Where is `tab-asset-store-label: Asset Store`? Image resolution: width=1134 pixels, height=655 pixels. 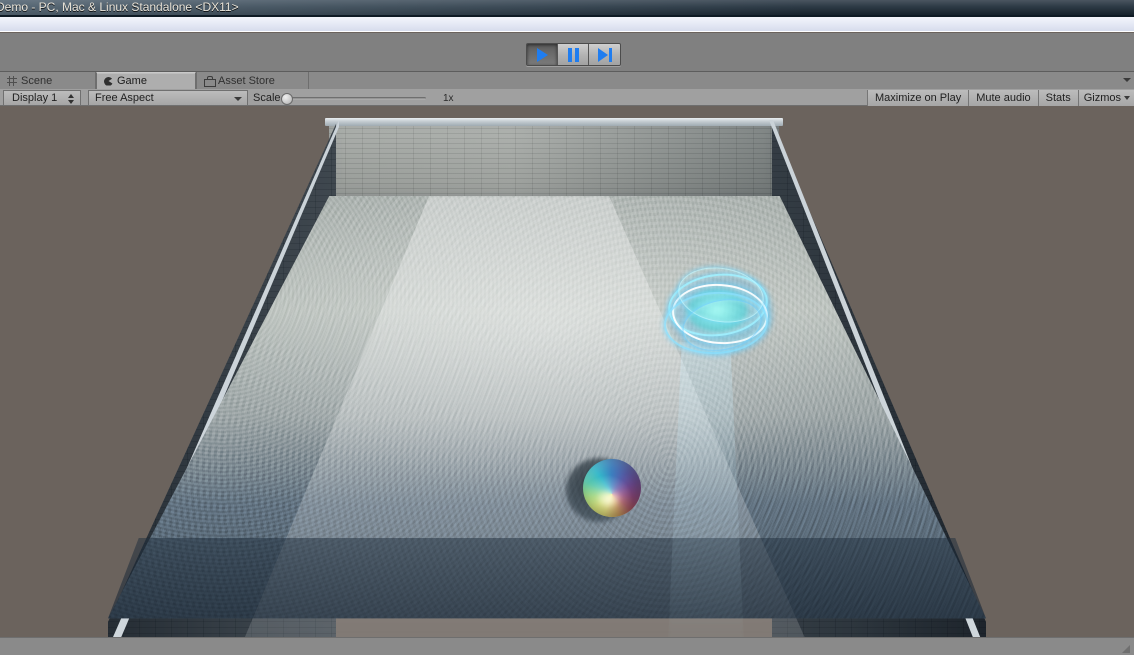 tab-asset-store-label: Asset Store is located at coordinates (246, 80).